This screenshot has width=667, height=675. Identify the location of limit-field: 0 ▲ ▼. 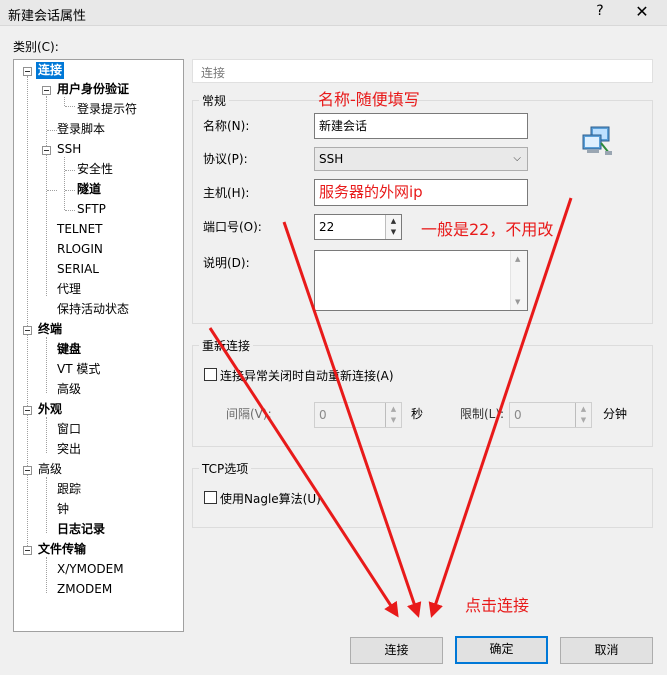
(550, 415).